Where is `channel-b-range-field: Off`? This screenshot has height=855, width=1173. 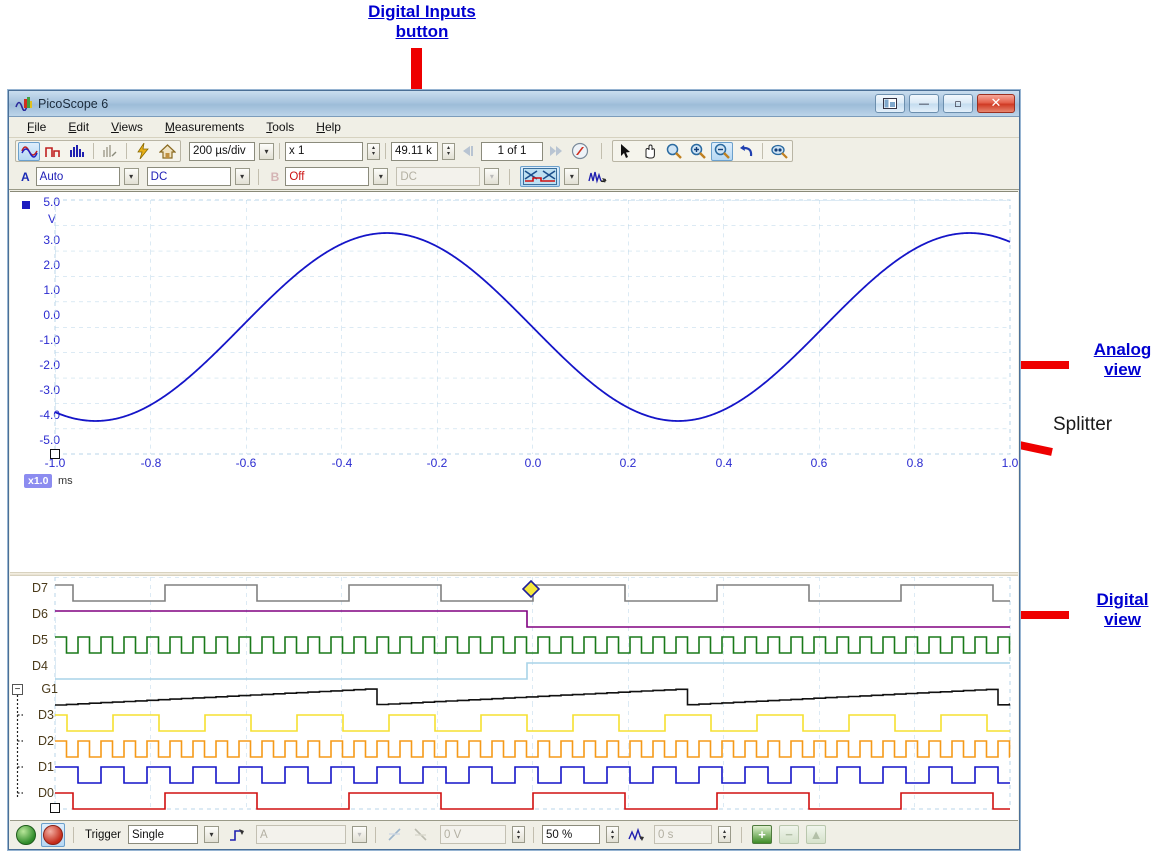 channel-b-range-field: Off is located at coordinates (327, 176).